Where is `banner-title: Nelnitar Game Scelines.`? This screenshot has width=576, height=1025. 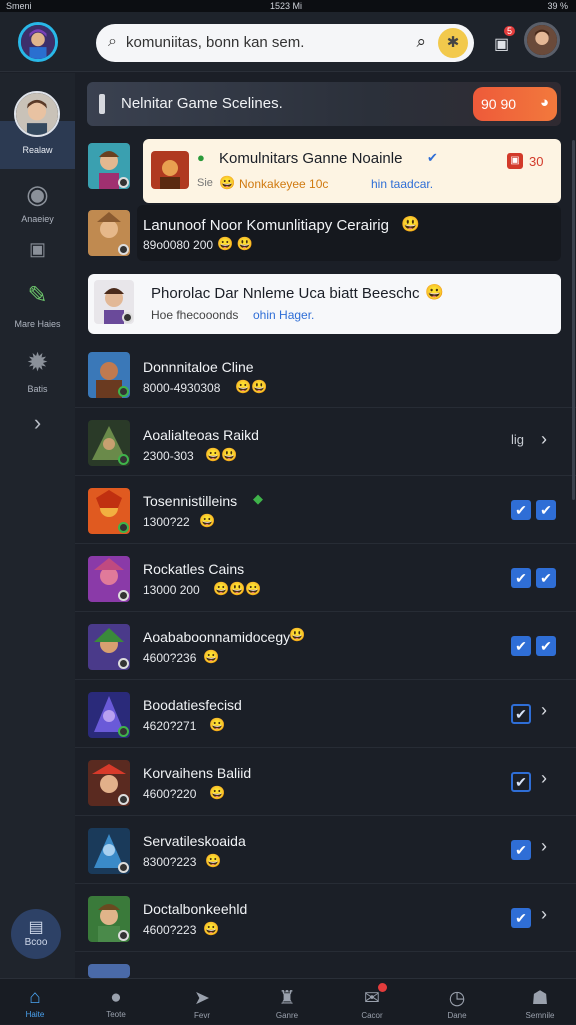
banner-title: Nelnitar Game Scelines. is located at coordinates (202, 103).